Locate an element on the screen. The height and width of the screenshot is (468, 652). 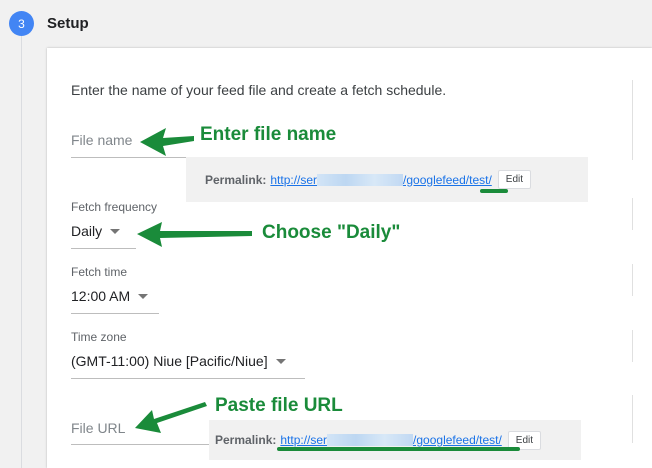
annotation-paste-file-url: Paste file URL is located at coordinates (279, 405).